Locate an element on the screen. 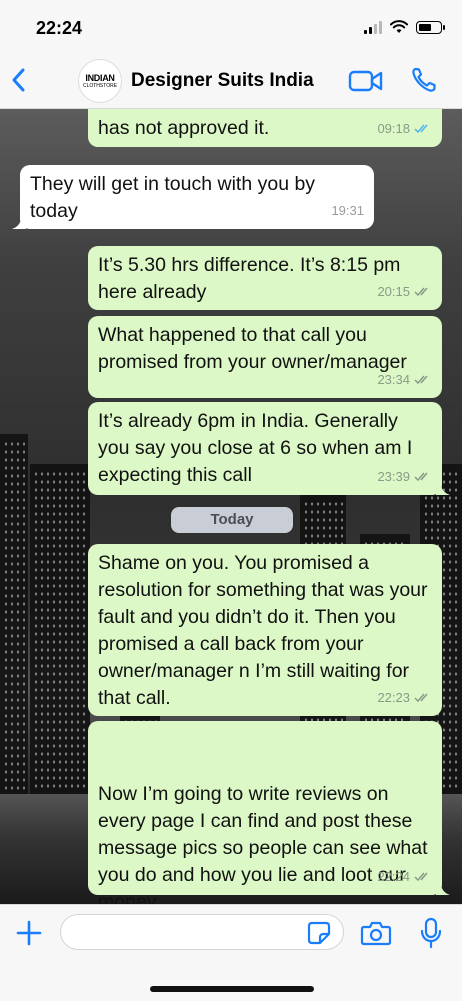 The height and width of the screenshot is (1001, 462). phone-icon is located at coordinates (424, 80).